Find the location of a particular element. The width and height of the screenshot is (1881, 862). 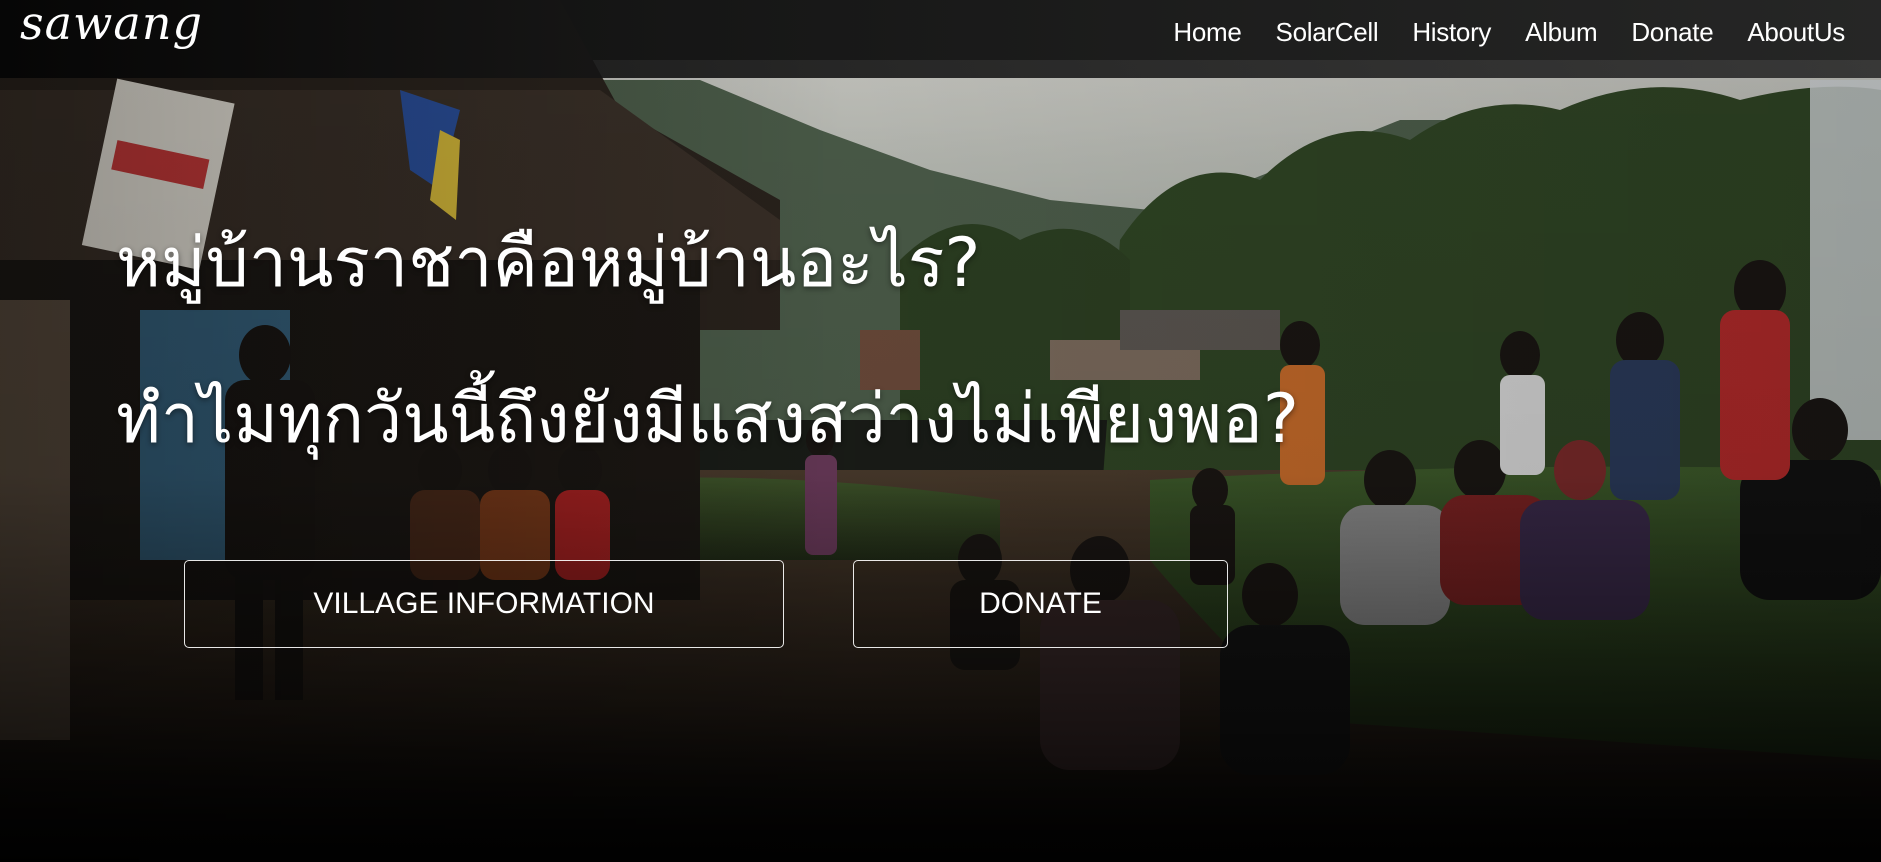

nav-link-album: Album is located at coordinates (1561, 32).